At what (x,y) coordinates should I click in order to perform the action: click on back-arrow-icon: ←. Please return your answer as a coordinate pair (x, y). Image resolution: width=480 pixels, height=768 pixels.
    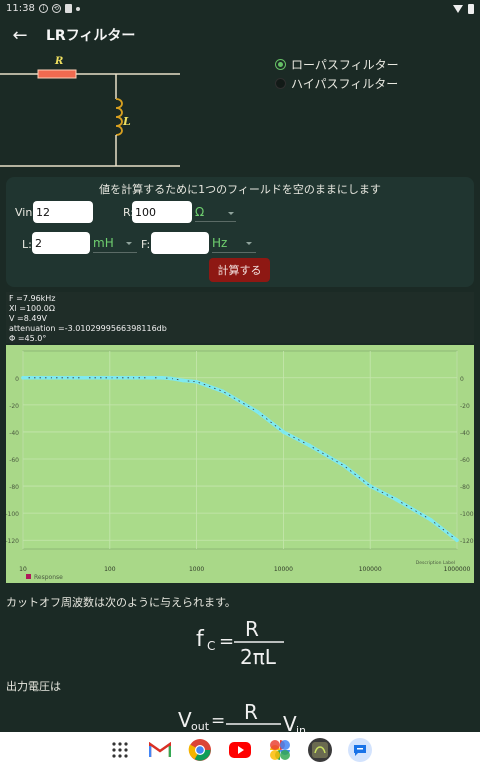
    Looking at the image, I should click on (20, 35).